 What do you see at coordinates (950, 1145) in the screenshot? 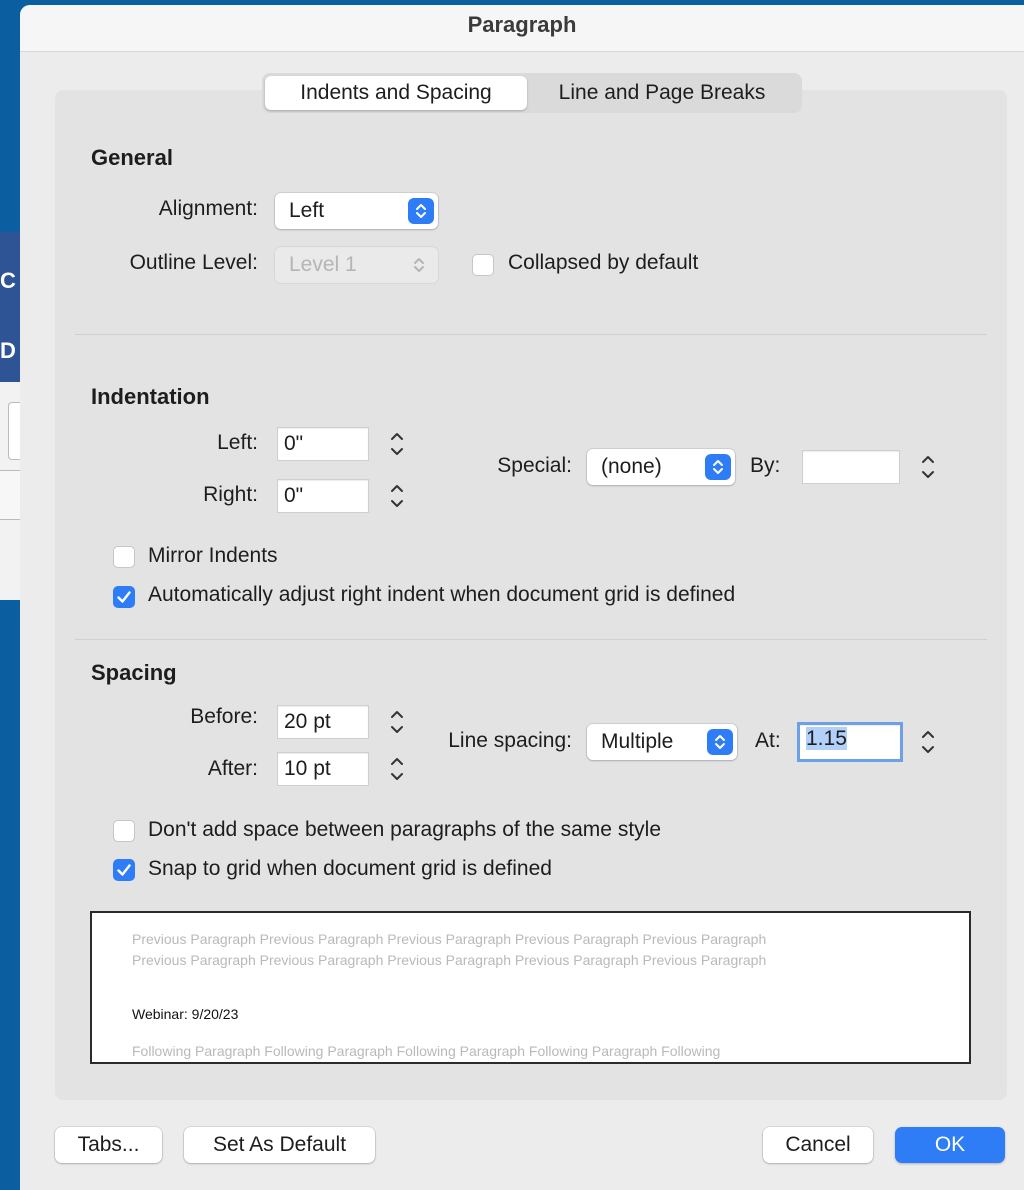
I see `ok-button: OK` at bounding box center [950, 1145].